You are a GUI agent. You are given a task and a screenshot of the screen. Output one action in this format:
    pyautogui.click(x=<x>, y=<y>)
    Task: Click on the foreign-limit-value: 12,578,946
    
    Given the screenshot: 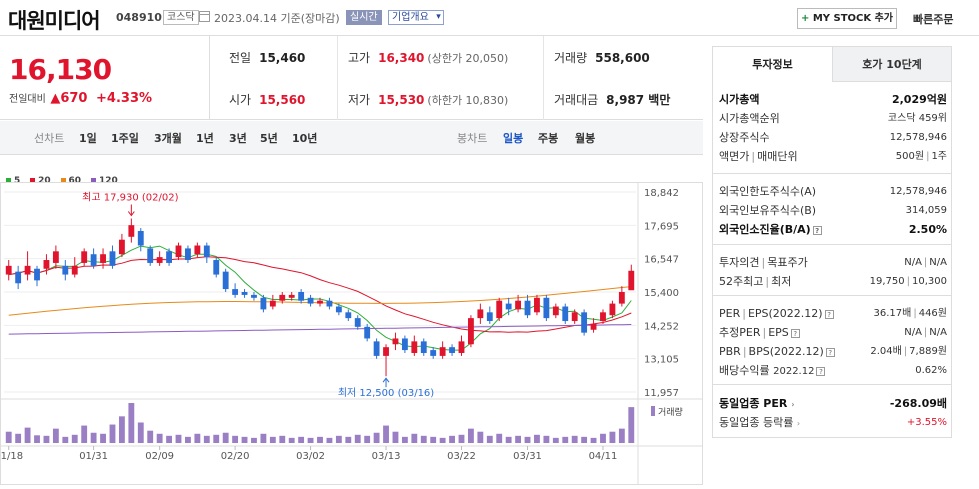 What is the action you would take?
    pyautogui.click(x=918, y=191)
    